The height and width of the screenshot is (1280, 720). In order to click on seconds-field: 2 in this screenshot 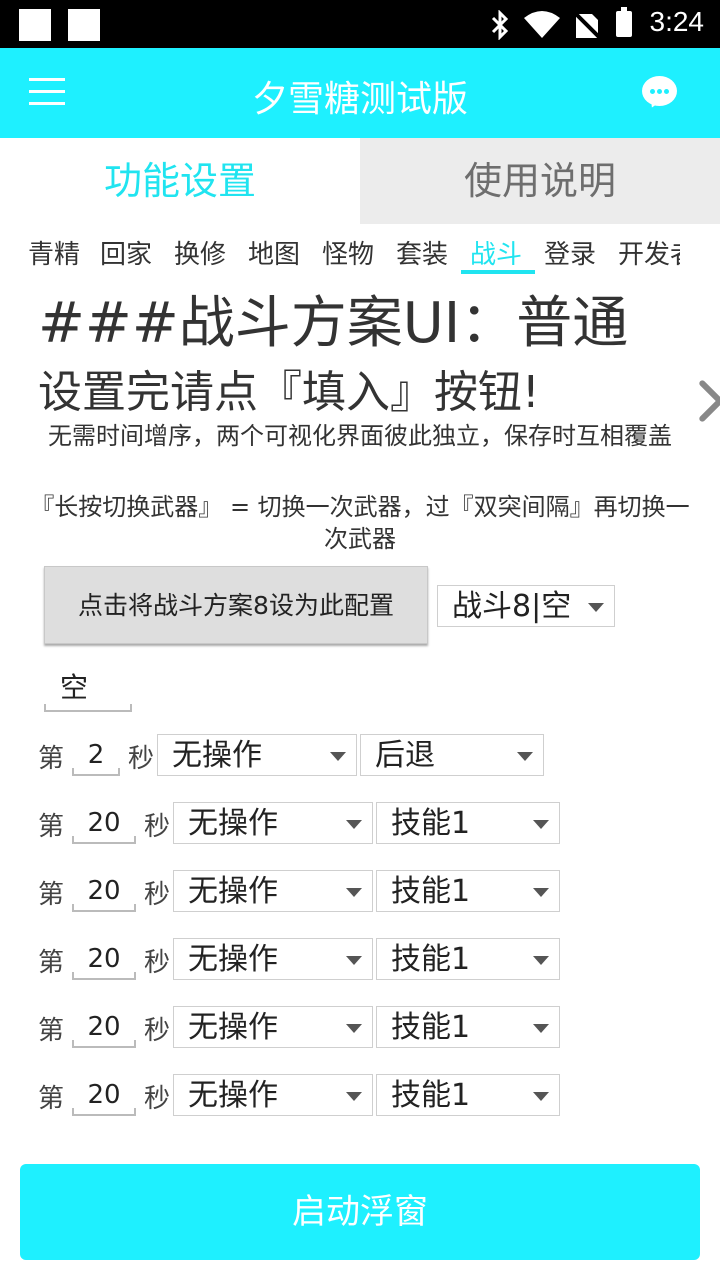, I will do `click(96, 756)`.